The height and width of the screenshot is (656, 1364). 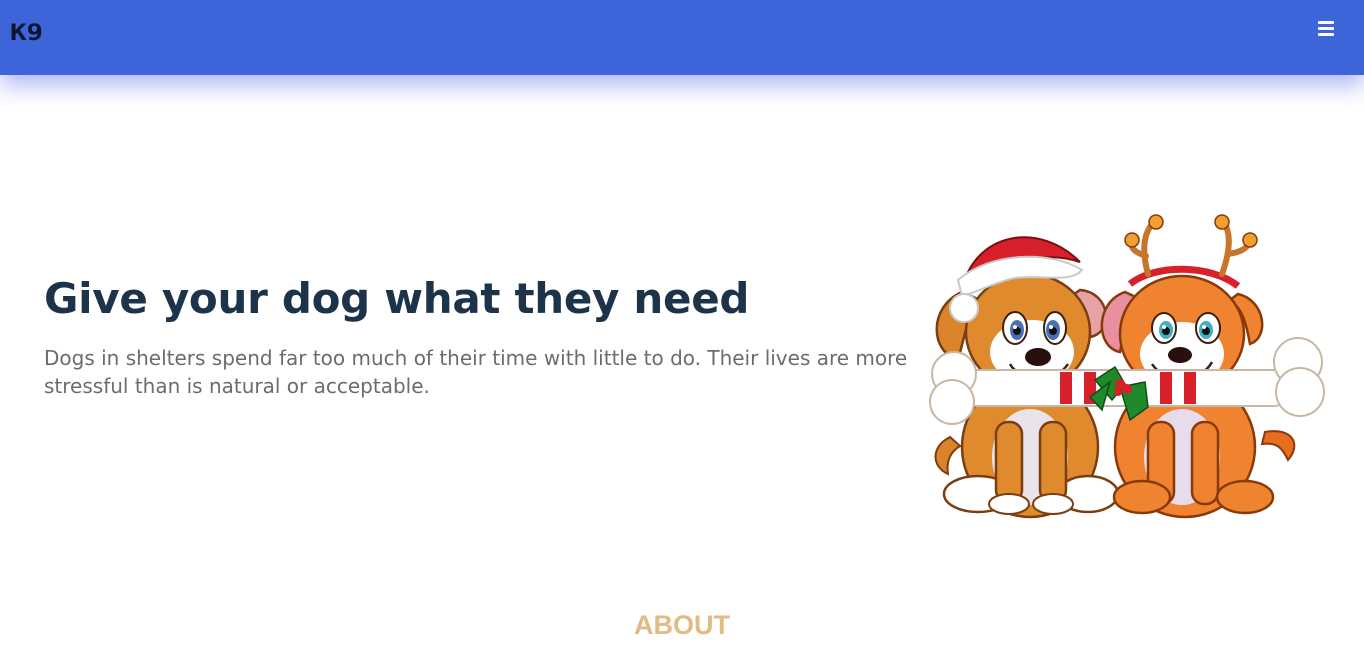 I want to click on puppies-illustration, so click(x=1127, y=366).